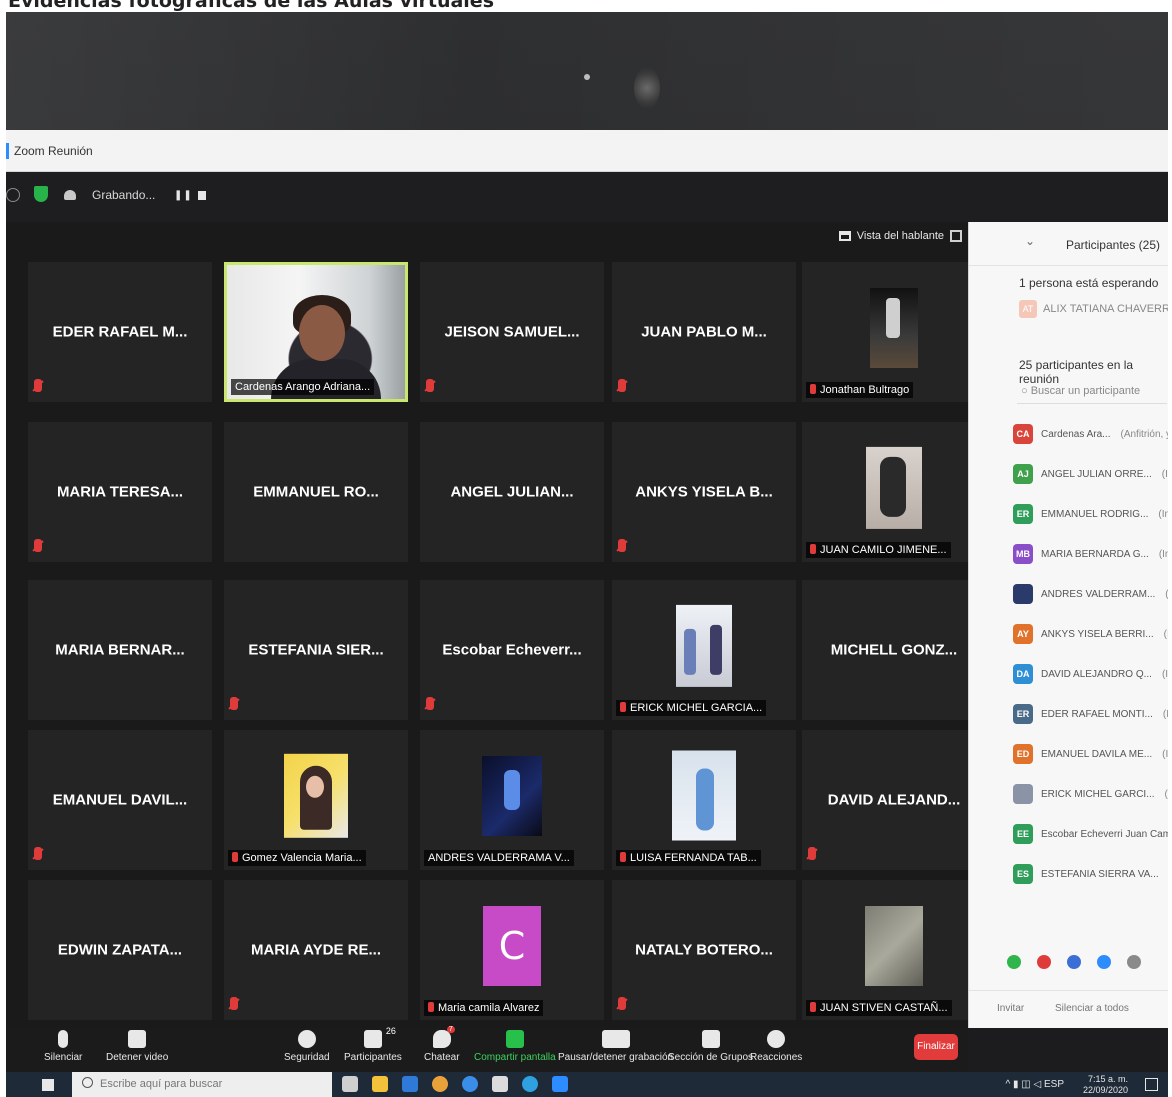 The height and width of the screenshot is (1097, 1172). Describe the element at coordinates (1010, 1008) in the screenshot. I see `invite-button: Invitar` at that location.